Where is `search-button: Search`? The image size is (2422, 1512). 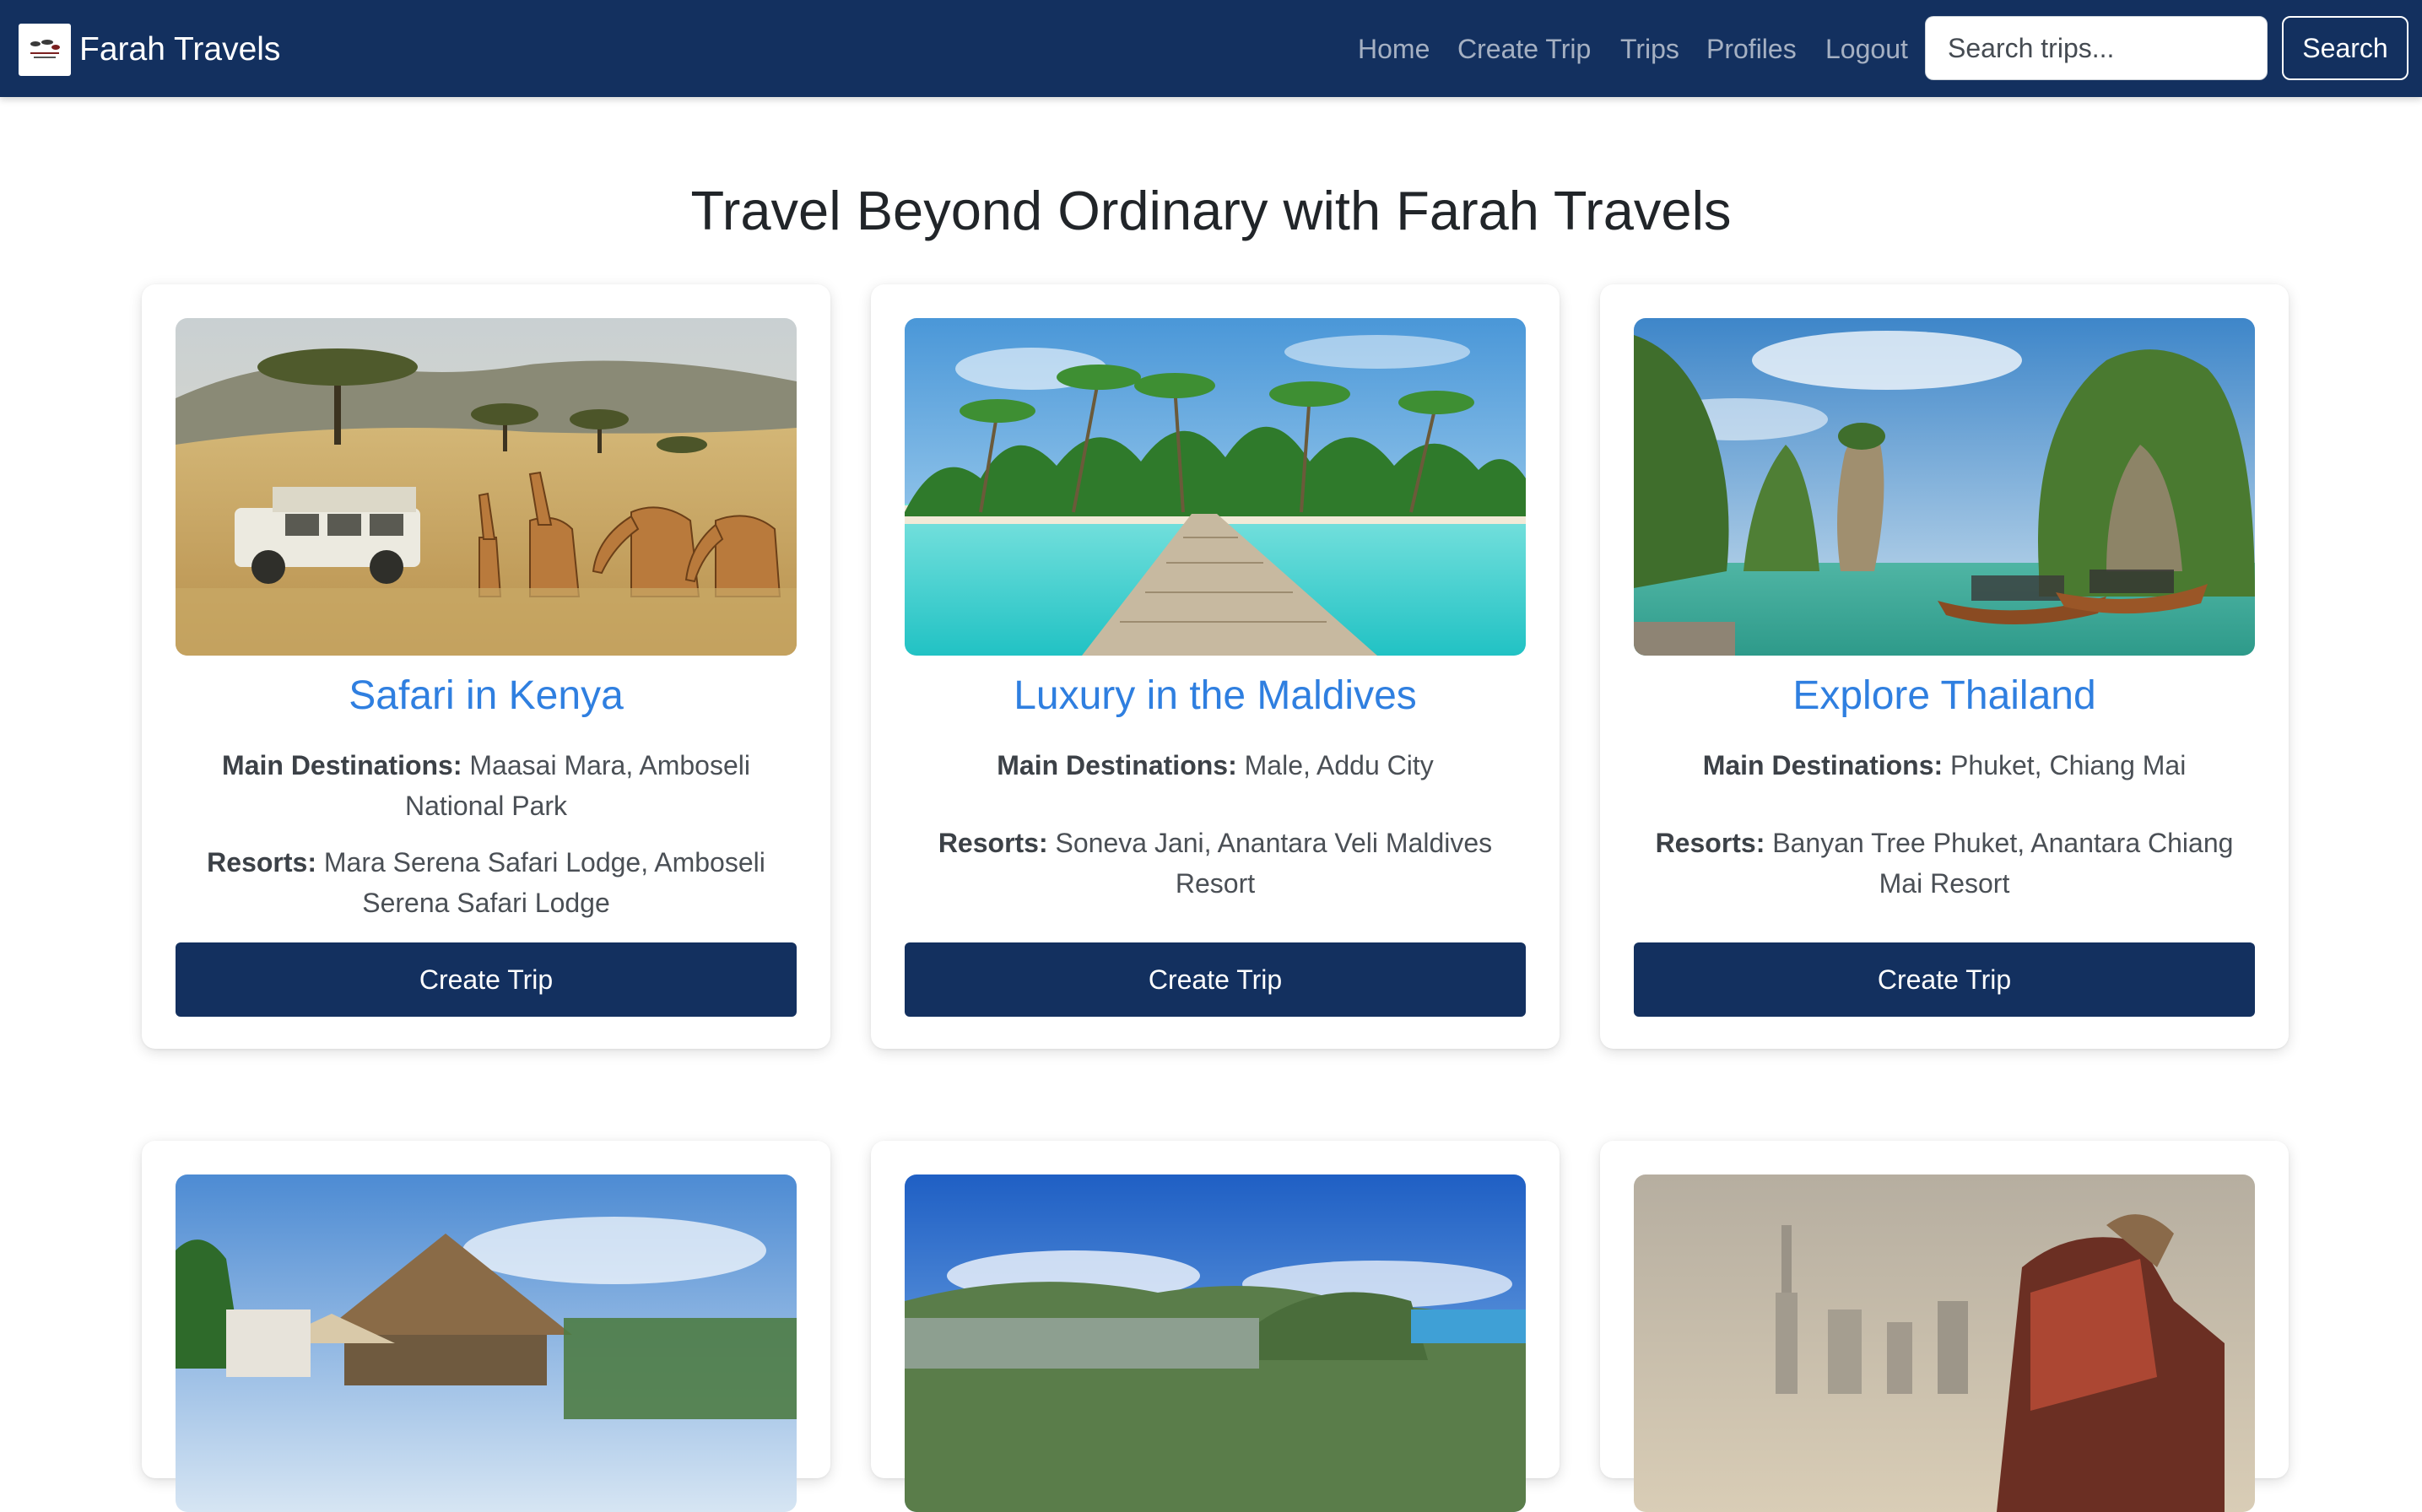
search-button: Search is located at coordinates (2345, 48).